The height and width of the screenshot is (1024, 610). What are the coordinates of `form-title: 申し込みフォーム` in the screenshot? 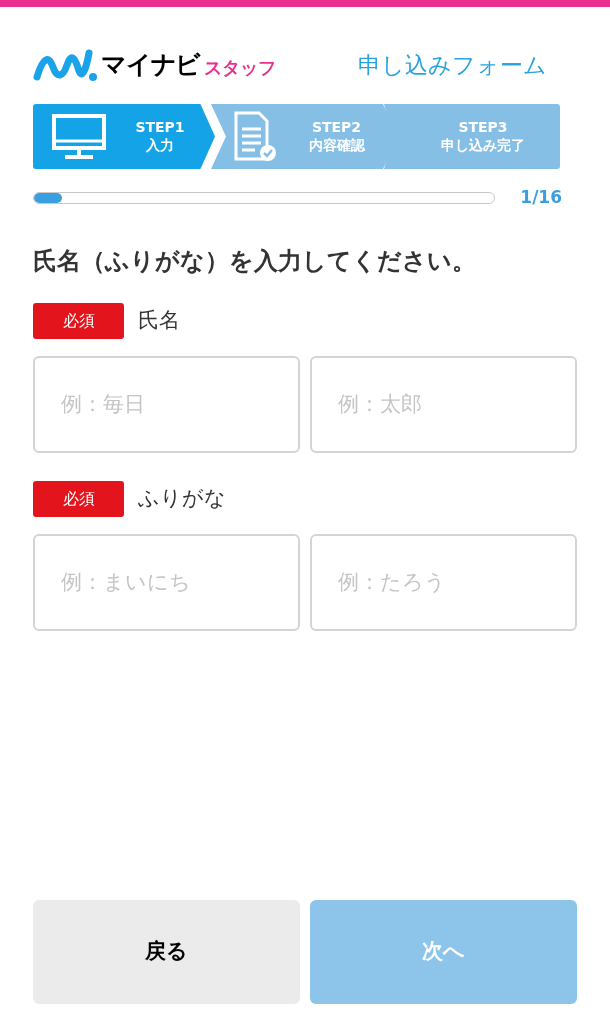 It's located at (452, 65).